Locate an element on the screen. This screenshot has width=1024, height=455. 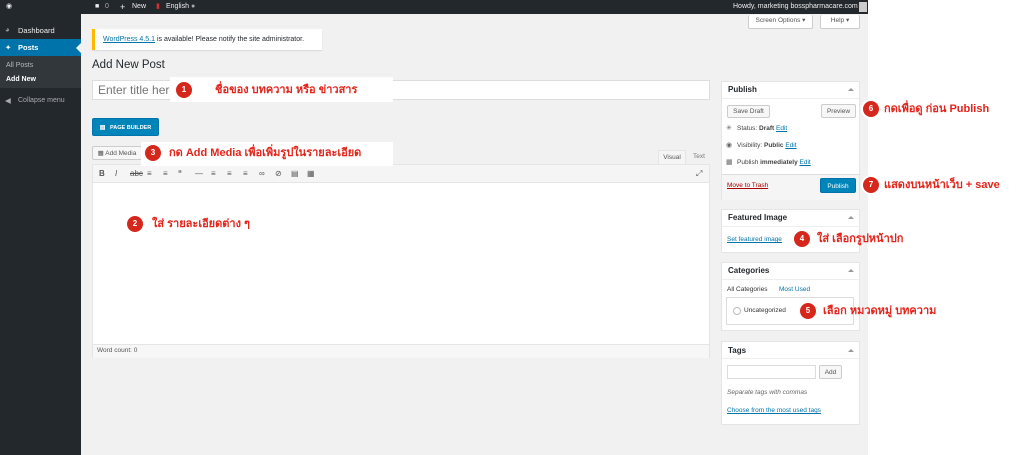
preview-button: Preview is located at coordinates (838, 111).